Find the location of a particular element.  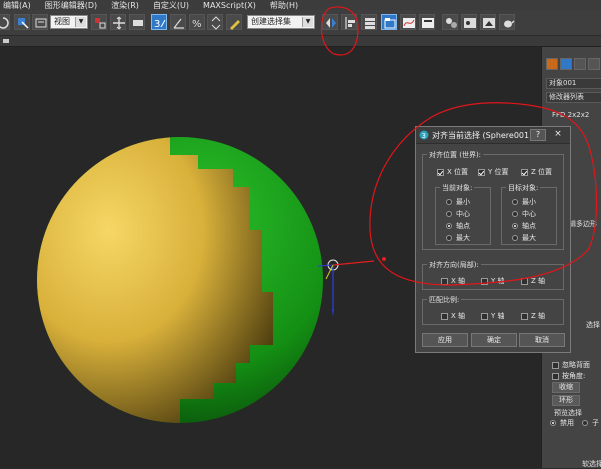

annotation-circle-dialog is located at coordinates (483, 194).